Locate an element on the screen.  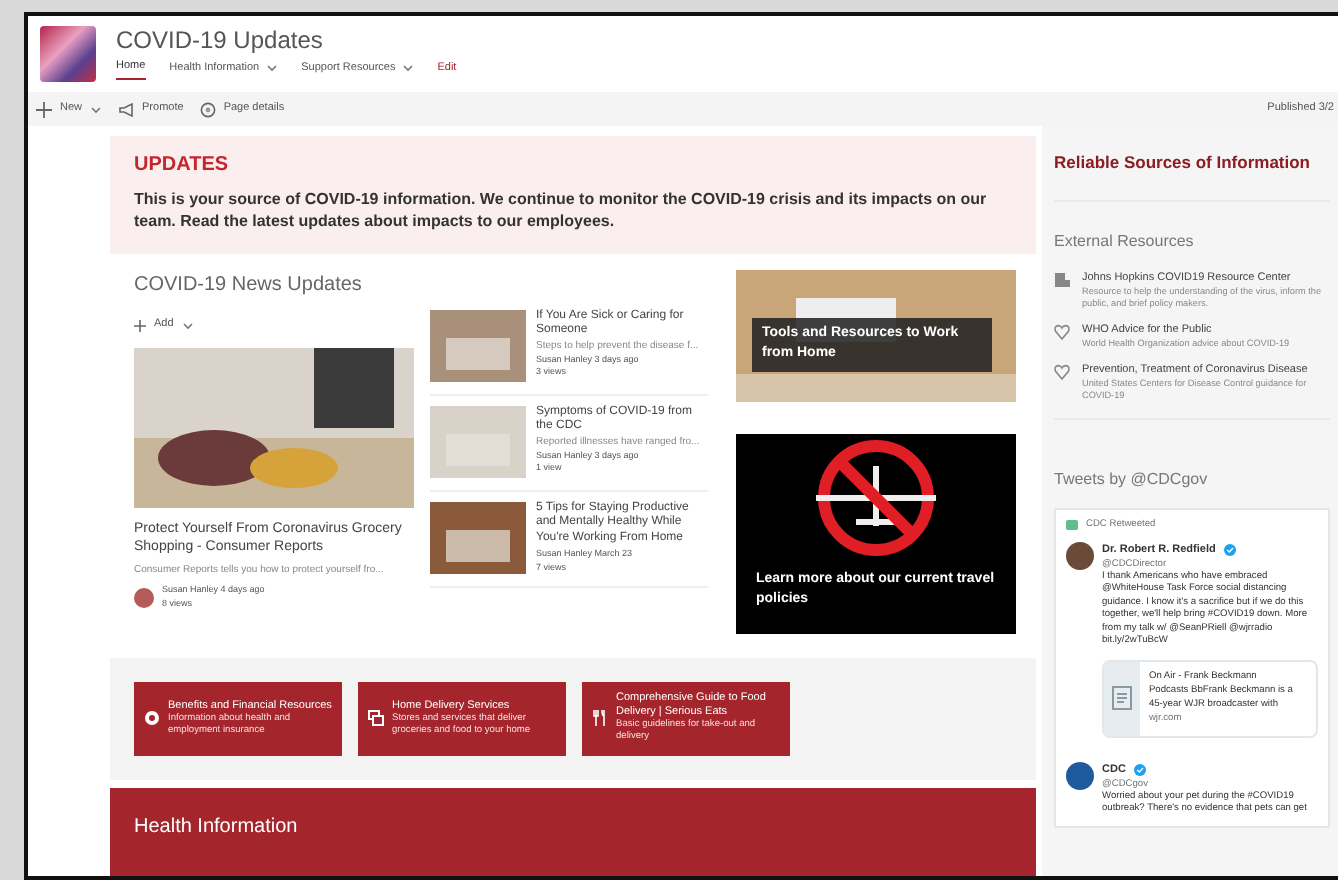
section-title: COVID-19 News Updates is located at coordinates (249, 285).